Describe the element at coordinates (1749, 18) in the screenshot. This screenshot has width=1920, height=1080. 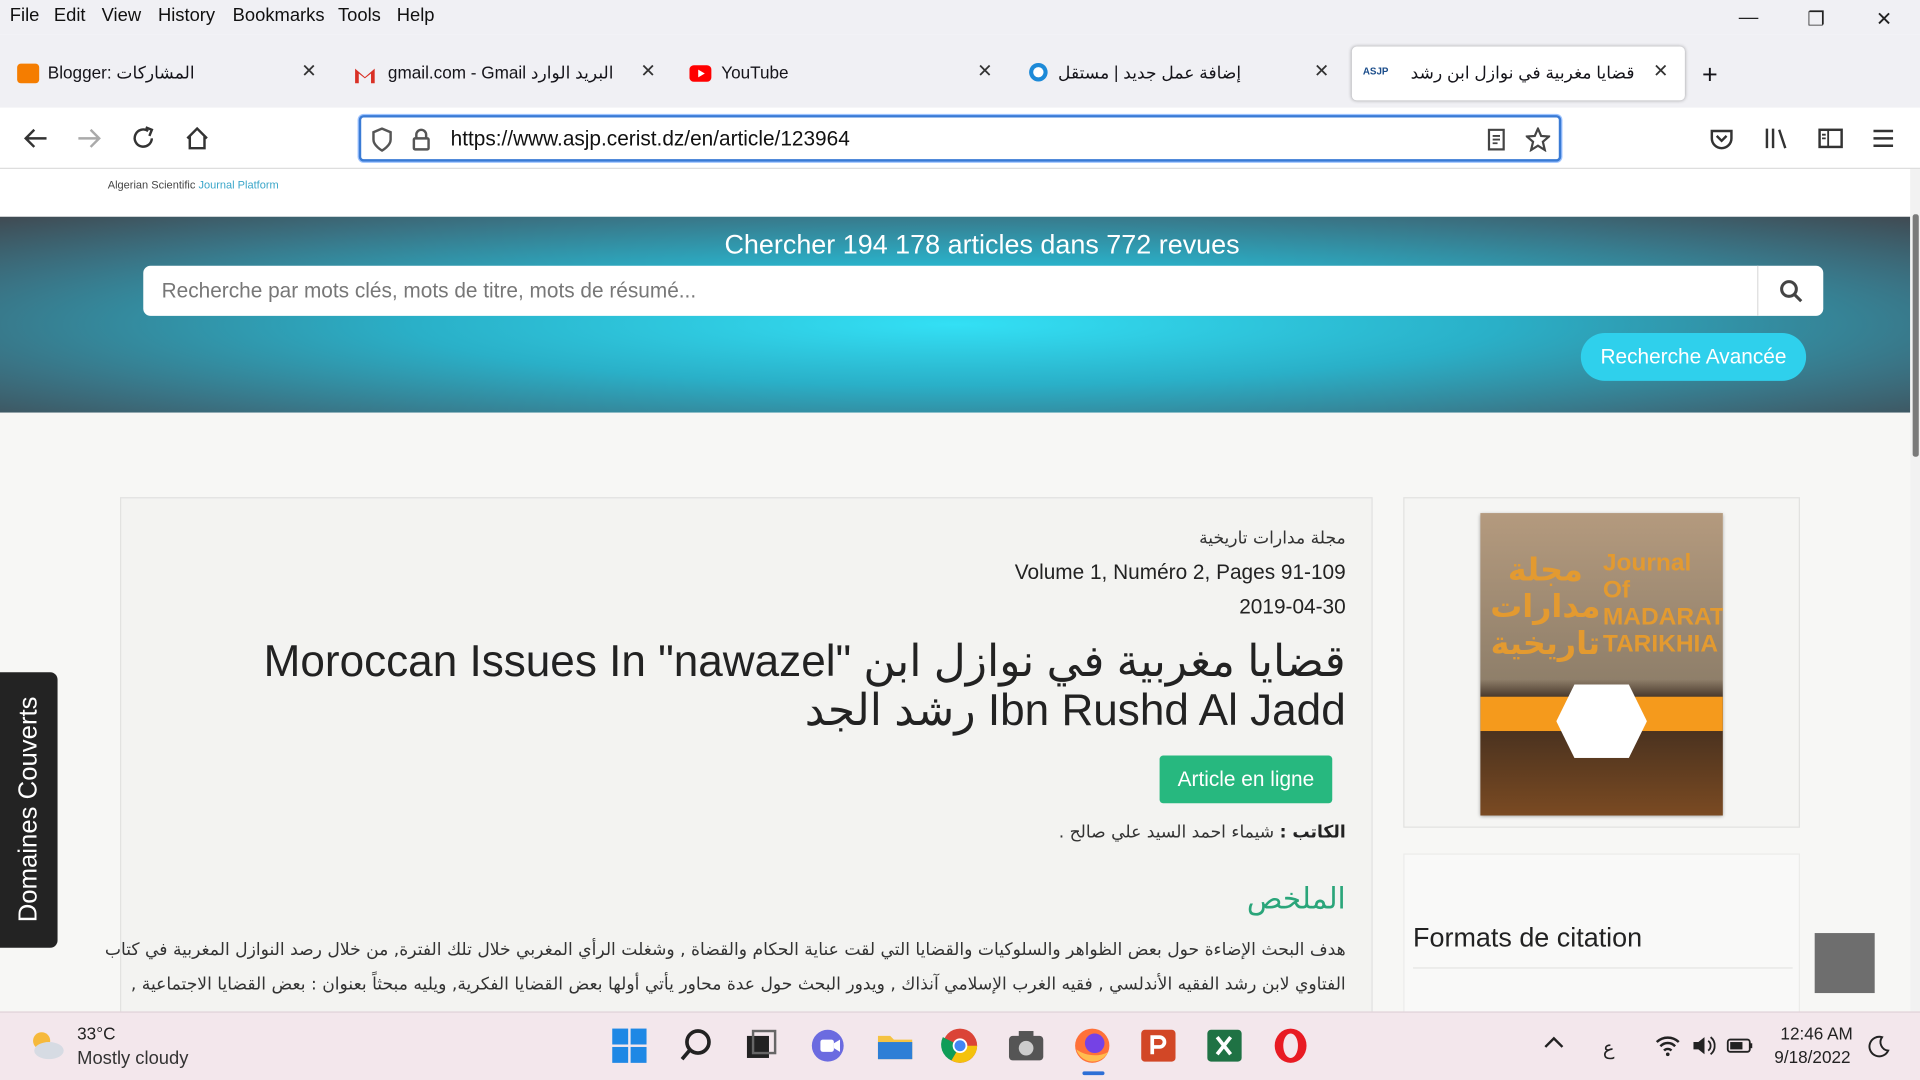
I see `minimize-button: —` at that location.